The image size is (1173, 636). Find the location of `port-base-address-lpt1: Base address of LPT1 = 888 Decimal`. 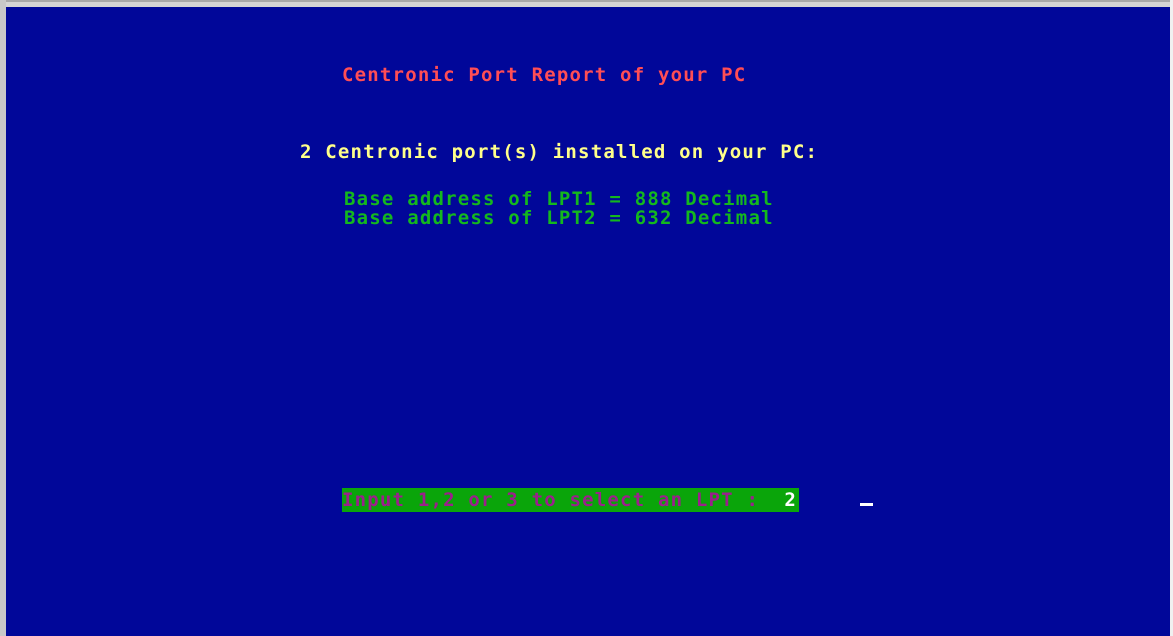

port-base-address-lpt1: Base address of LPT1 = 888 Decimal is located at coordinates (559, 199).